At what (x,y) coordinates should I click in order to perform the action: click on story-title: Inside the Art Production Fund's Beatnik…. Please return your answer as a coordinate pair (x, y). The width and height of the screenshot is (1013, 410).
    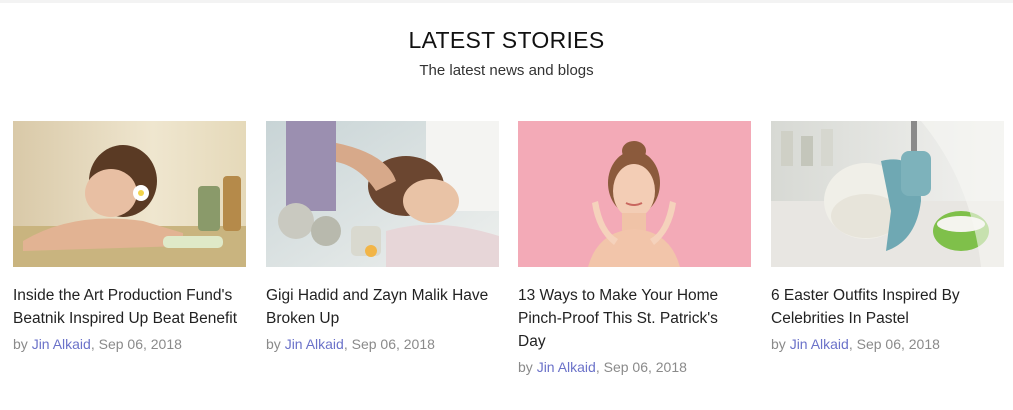
    Looking at the image, I should click on (129, 307).